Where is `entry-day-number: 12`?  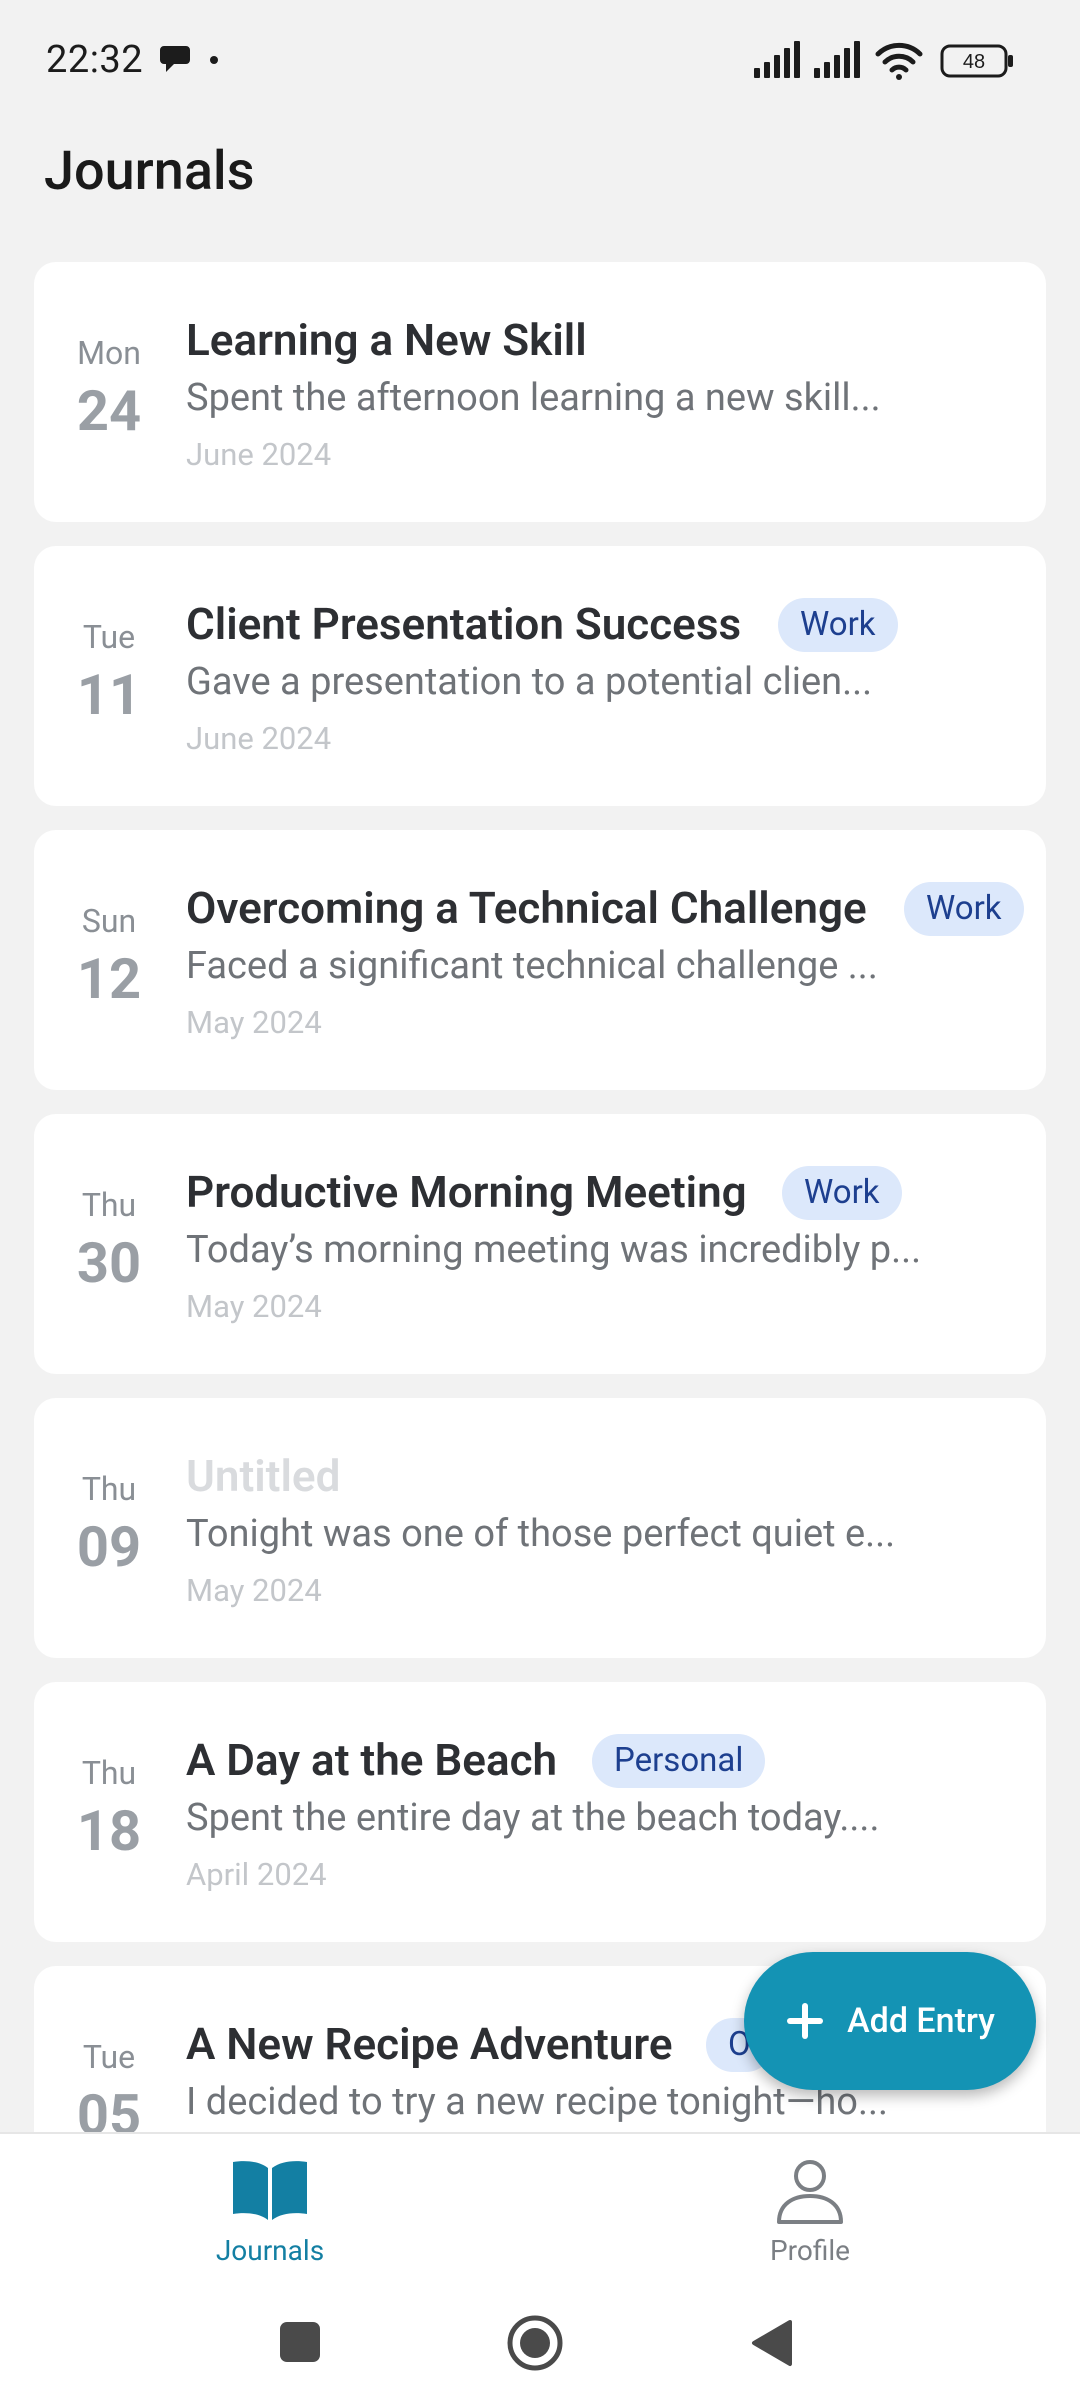 entry-day-number: 12 is located at coordinates (109, 979).